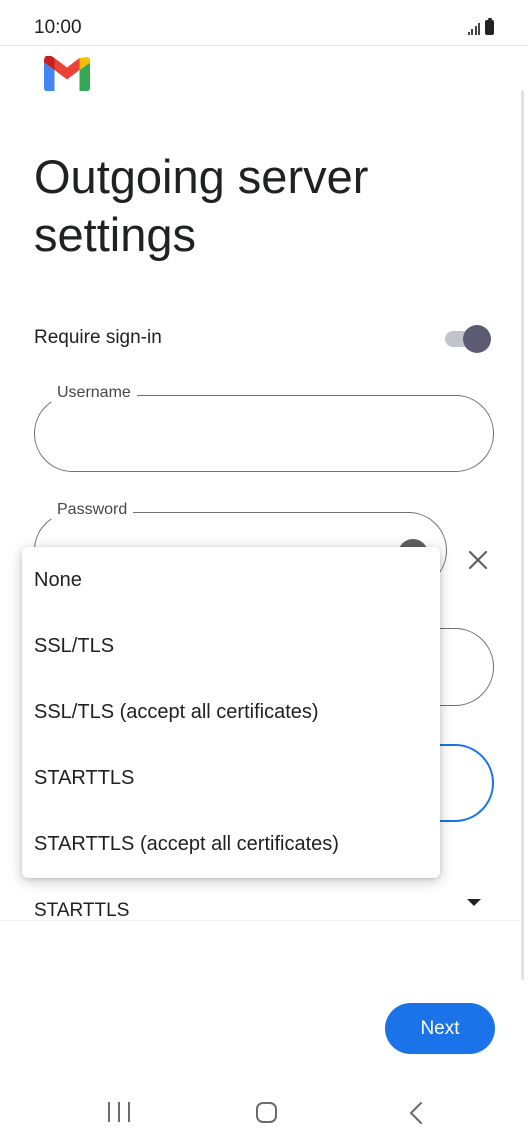 This screenshot has height=1144, width=528. I want to click on scrollbar, so click(522, 535).